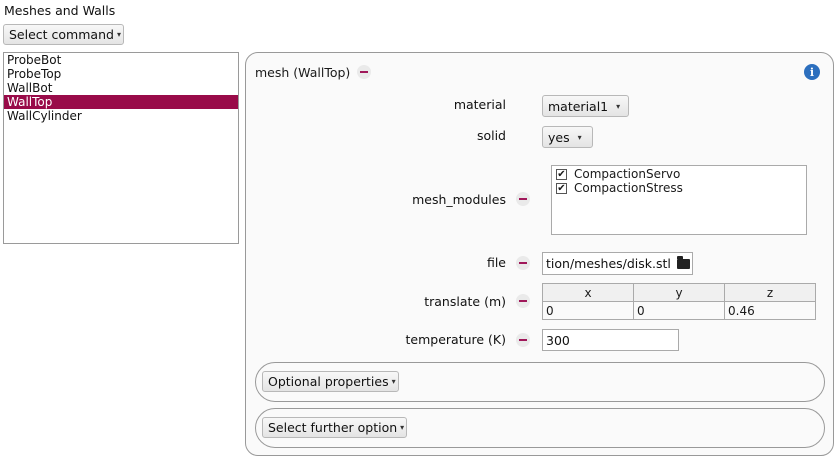  What do you see at coordinates (770, 292) in the screenshot?
I see `column-header-z: z` at bounding box center [770, 292].